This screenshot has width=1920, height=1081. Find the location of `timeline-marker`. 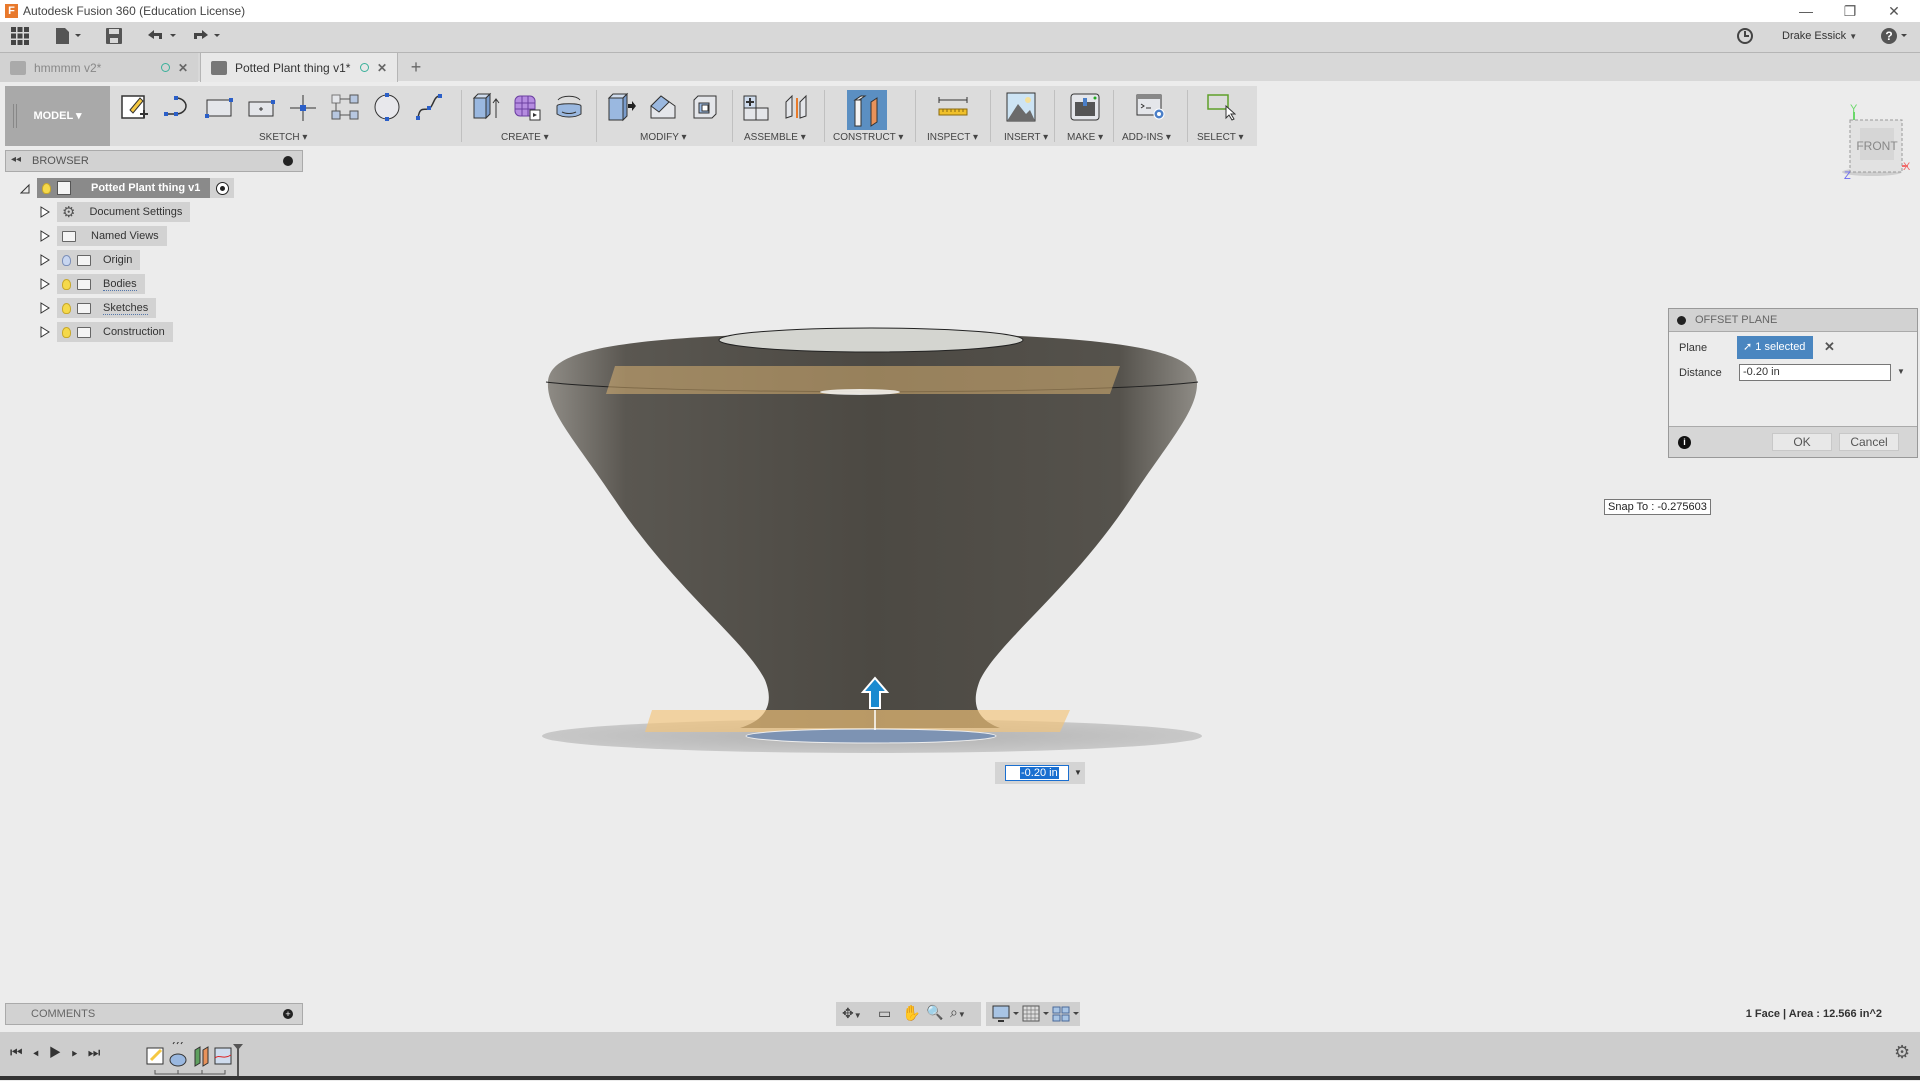

timeline-marker is located at coordinates (238, 1060).